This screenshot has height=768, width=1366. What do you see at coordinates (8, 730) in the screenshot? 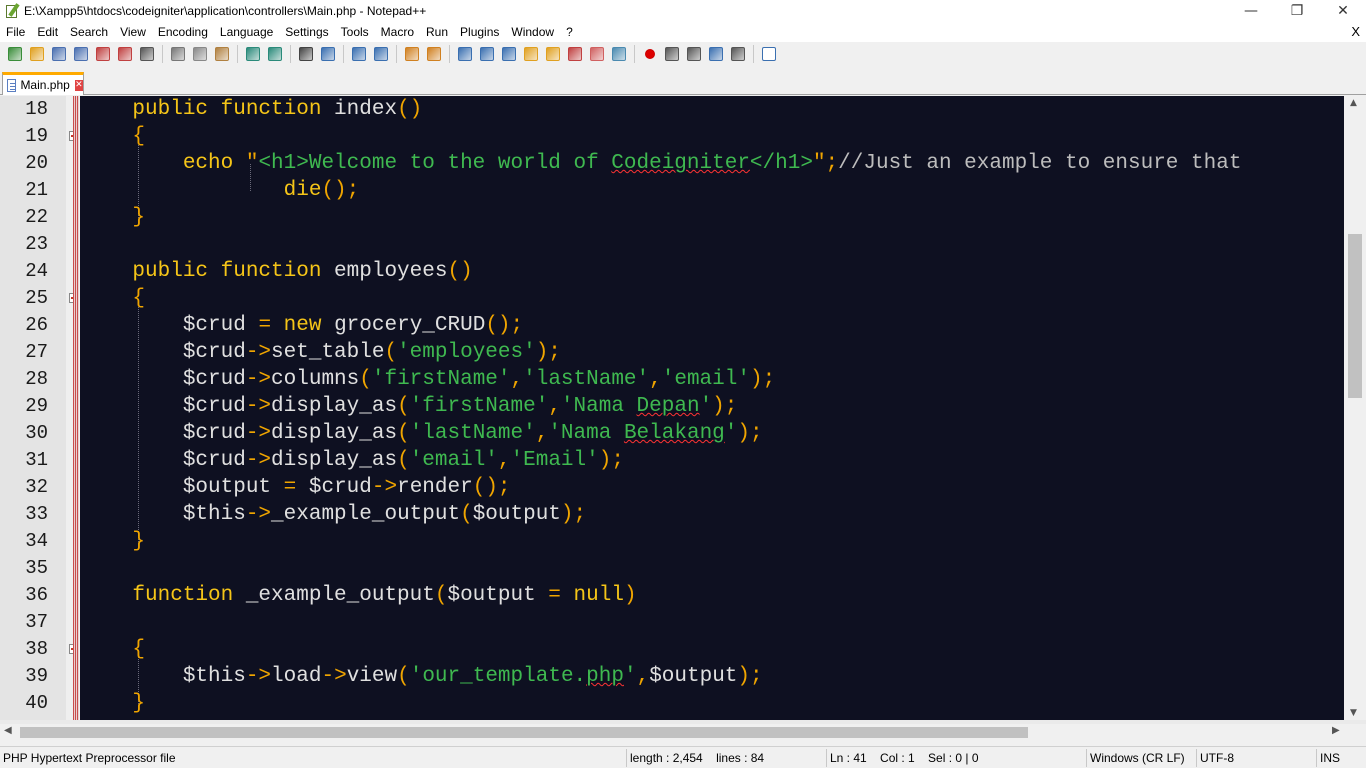
I see `scroll-left-icon: ◀` at bounding box center [8, 730].